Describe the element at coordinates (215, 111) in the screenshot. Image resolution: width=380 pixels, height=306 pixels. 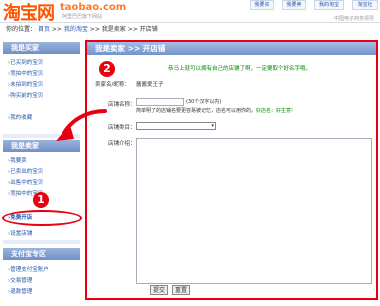
I see `shop-name-hint: 简单明了的店铺名要更容易被记忆，店名可以用你的。好店名：好生意!` at that location.